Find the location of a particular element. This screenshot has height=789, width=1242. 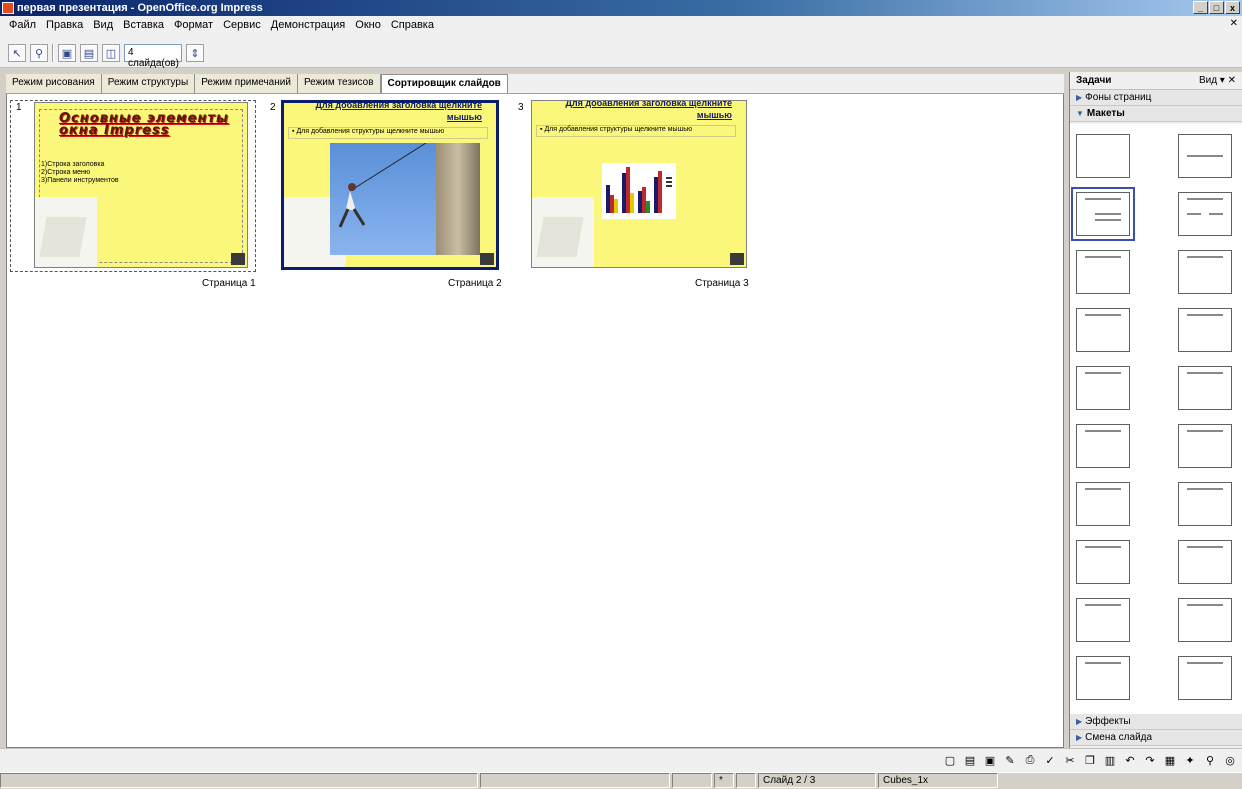

menu-edit: Правка is located at coordinates (64, 25).